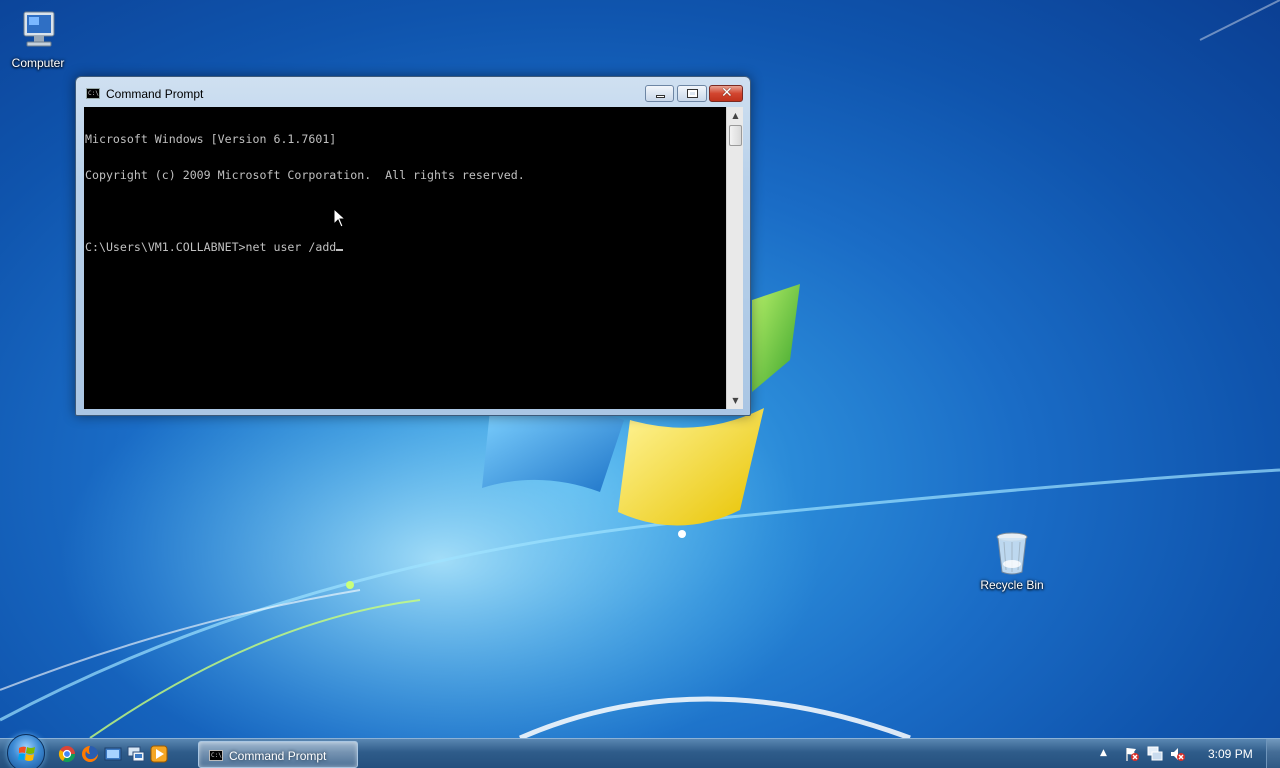 The image size is (1280, 768). I want to click on desktop-icon-recycle-bin: Recycle Bin, so click(1012, 561).